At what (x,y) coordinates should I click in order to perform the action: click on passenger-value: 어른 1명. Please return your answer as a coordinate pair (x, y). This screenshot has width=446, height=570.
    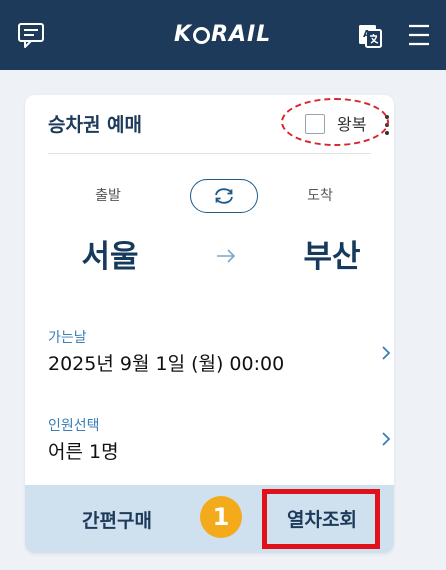
    Looking at the image, I should click on (83, 452).